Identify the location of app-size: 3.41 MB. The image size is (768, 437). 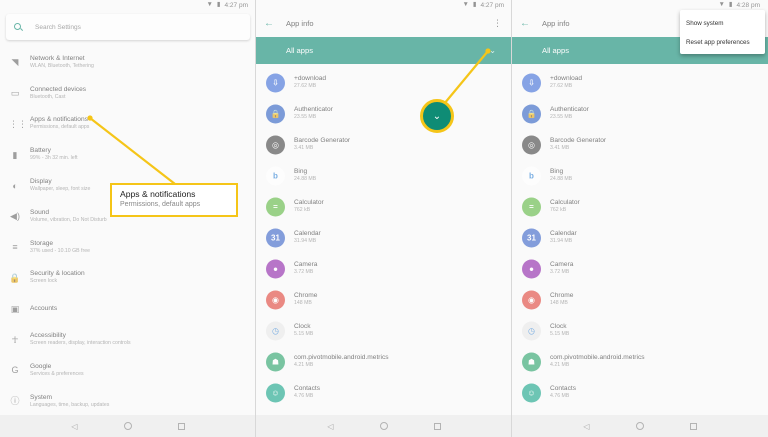
(304, 148).